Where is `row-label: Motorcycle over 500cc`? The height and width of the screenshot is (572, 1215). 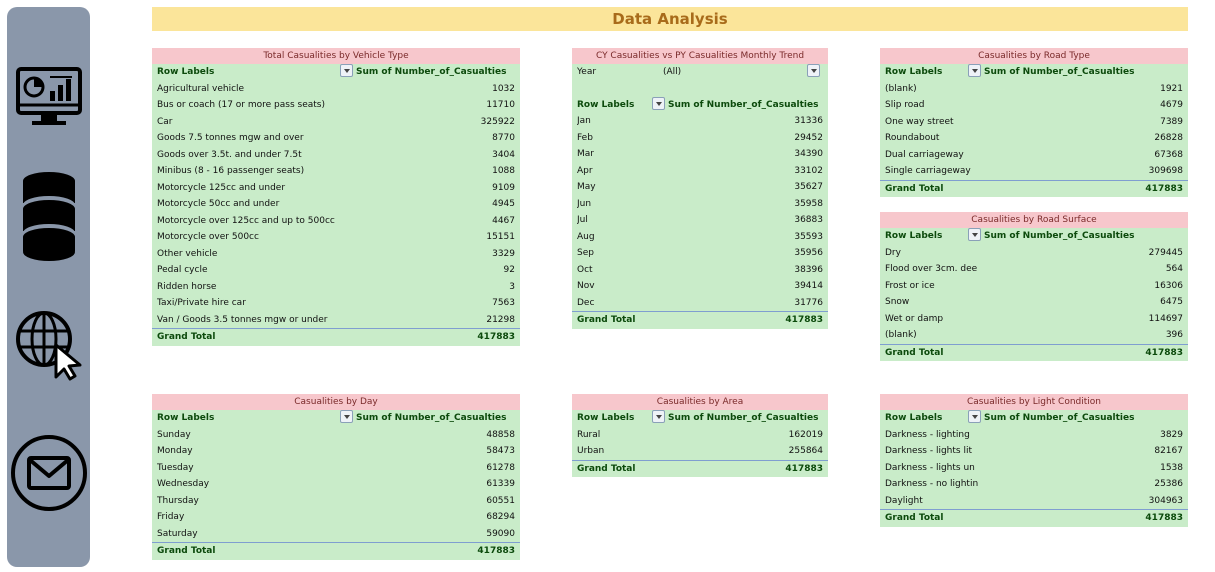 row-label: Motorcycle over 500cc is located at coordinates (208, 237).